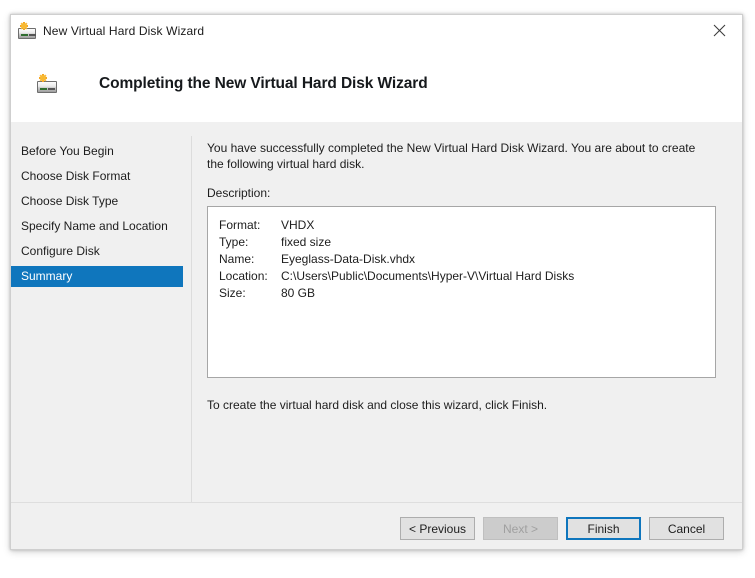 This screenshot has width=755, height=578. I want to click on window-title: New Virtual Hard Disk Wizard, so click(124, 30).